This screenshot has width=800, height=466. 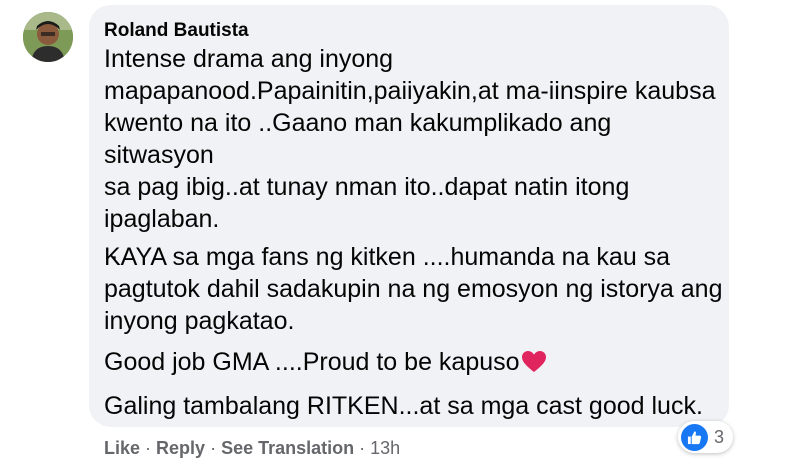 I want to click on comment-paragraph-3: Good job GMA ....Proud to be kapuso, so click(x=414, y=362).